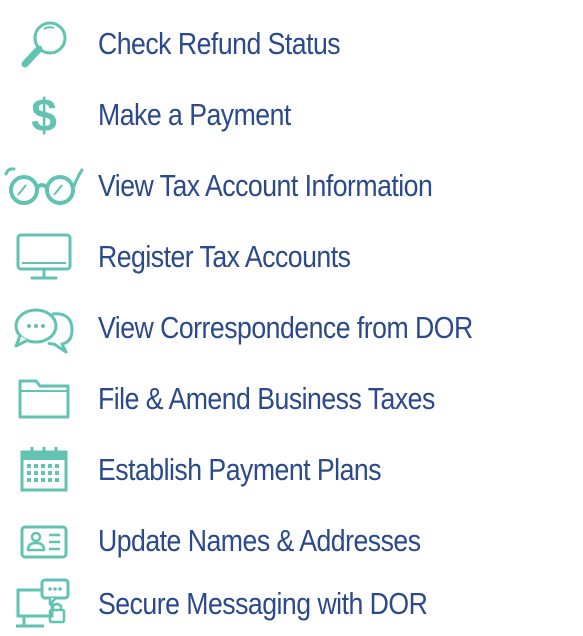 This screenshot has height=636, width=583. What do you see at coordinates (259, 540) in the screenshot?
I see `menu-item-label: Update Names & Addresses` at bounding box center [259, 540].